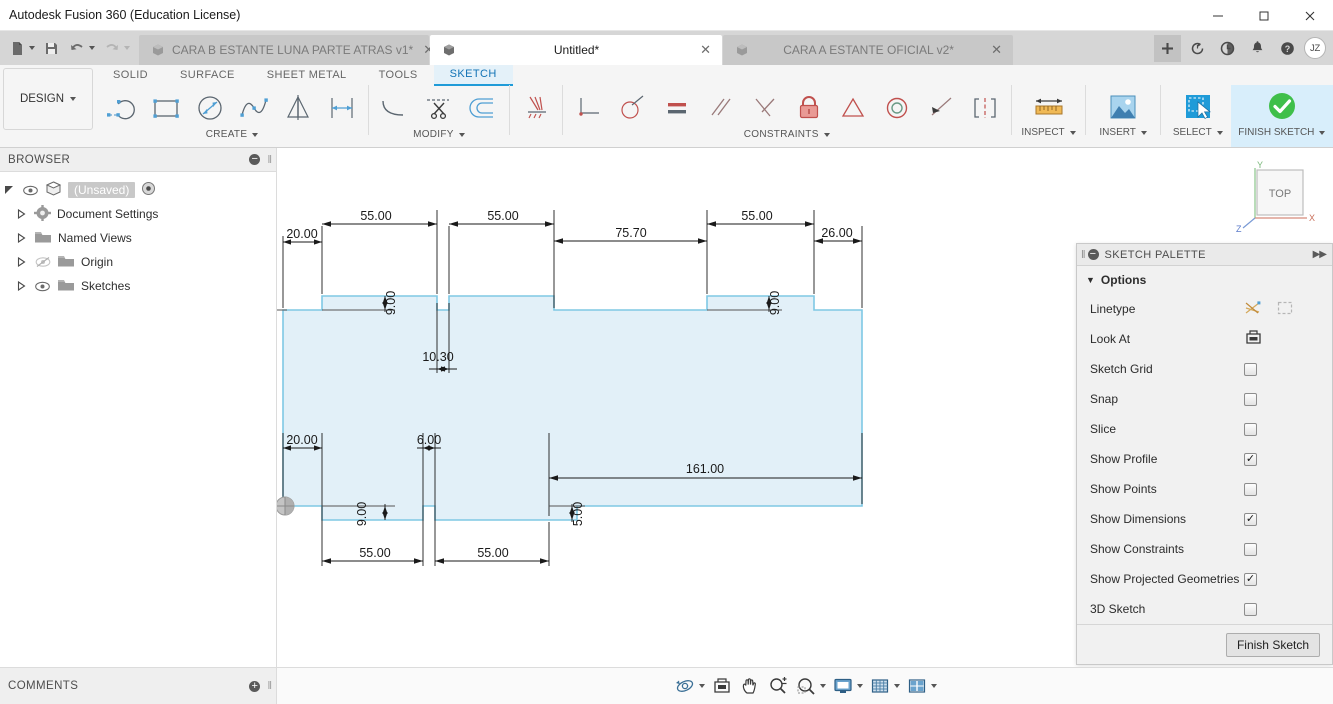  Describe the element at coordinates (1257, 48) in the screenshot. I see `notifications-bell-icon` at that location.